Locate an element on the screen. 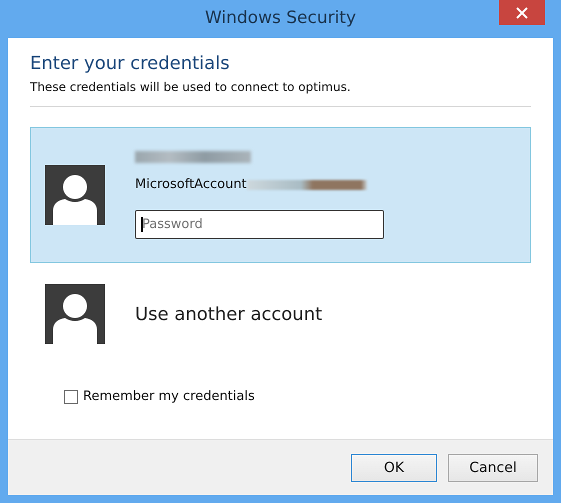 This screenshot has height=503, width=561. close-icon is located at coordinates (522, 12).